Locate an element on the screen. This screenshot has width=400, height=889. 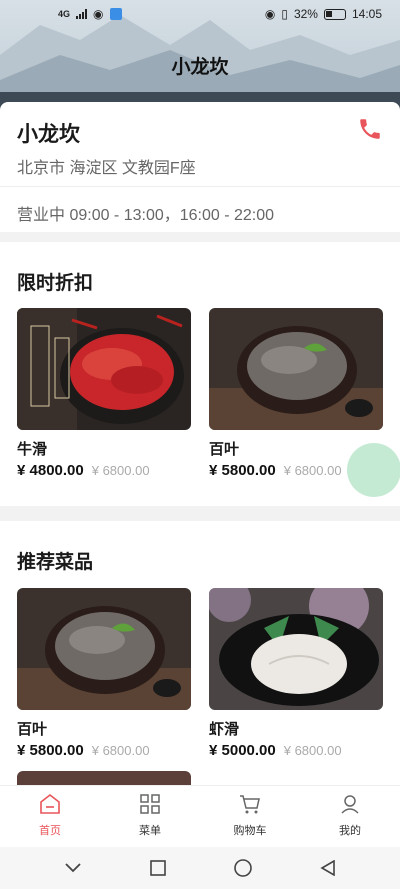
signal-icon is located at coordinates (82, 14).